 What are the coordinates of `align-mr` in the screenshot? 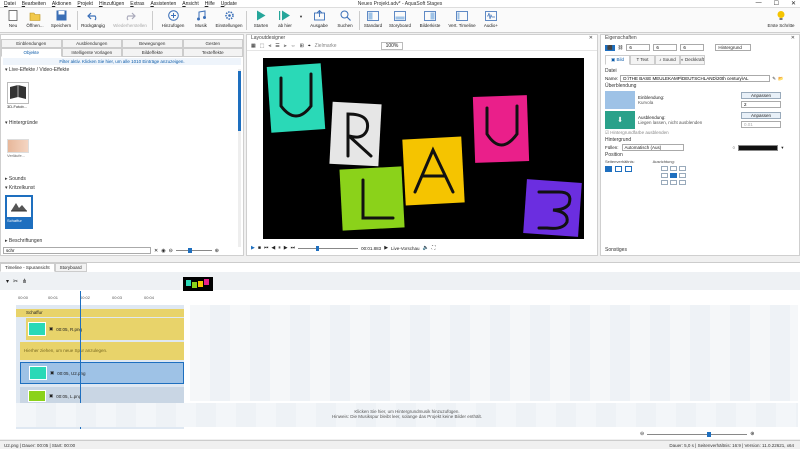 It's located at (682, 175).